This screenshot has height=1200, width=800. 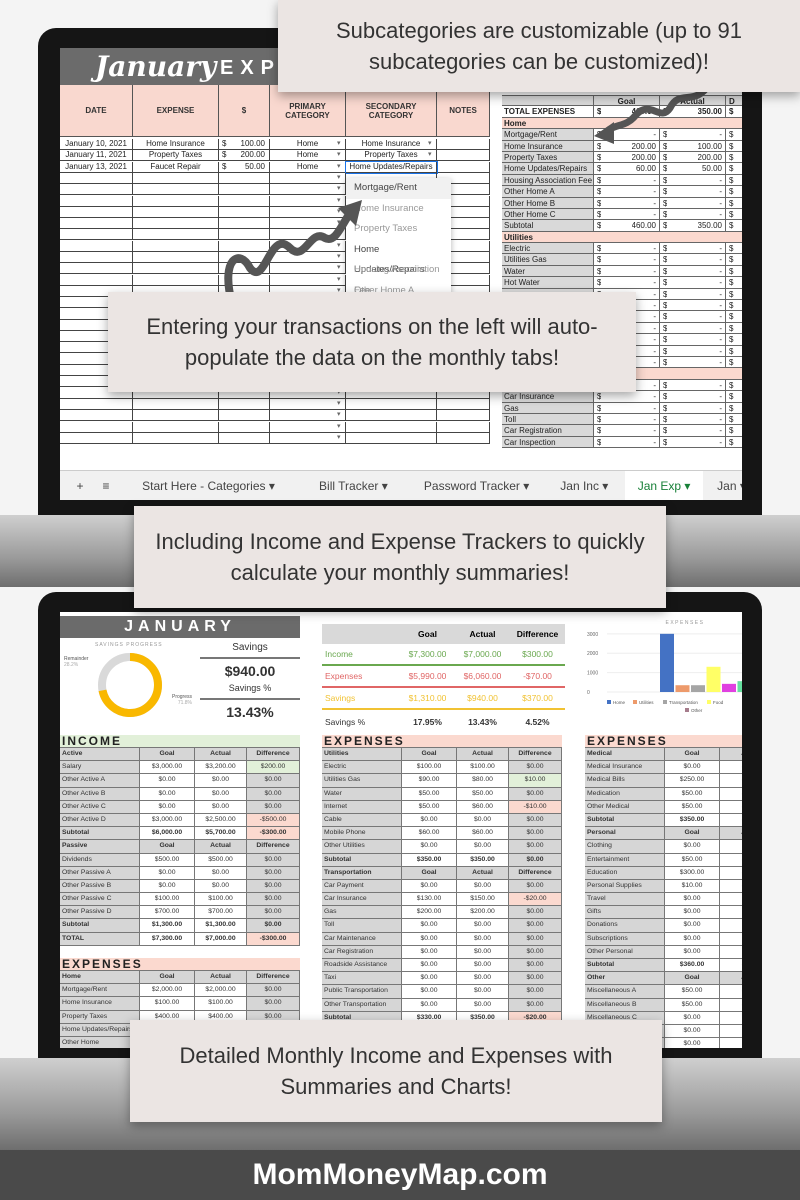 What do you see at coordinates (477, 485) in the screenshot?
I see `sheet-tab: Password Tracker ▾` at bounding box center [477, 485].